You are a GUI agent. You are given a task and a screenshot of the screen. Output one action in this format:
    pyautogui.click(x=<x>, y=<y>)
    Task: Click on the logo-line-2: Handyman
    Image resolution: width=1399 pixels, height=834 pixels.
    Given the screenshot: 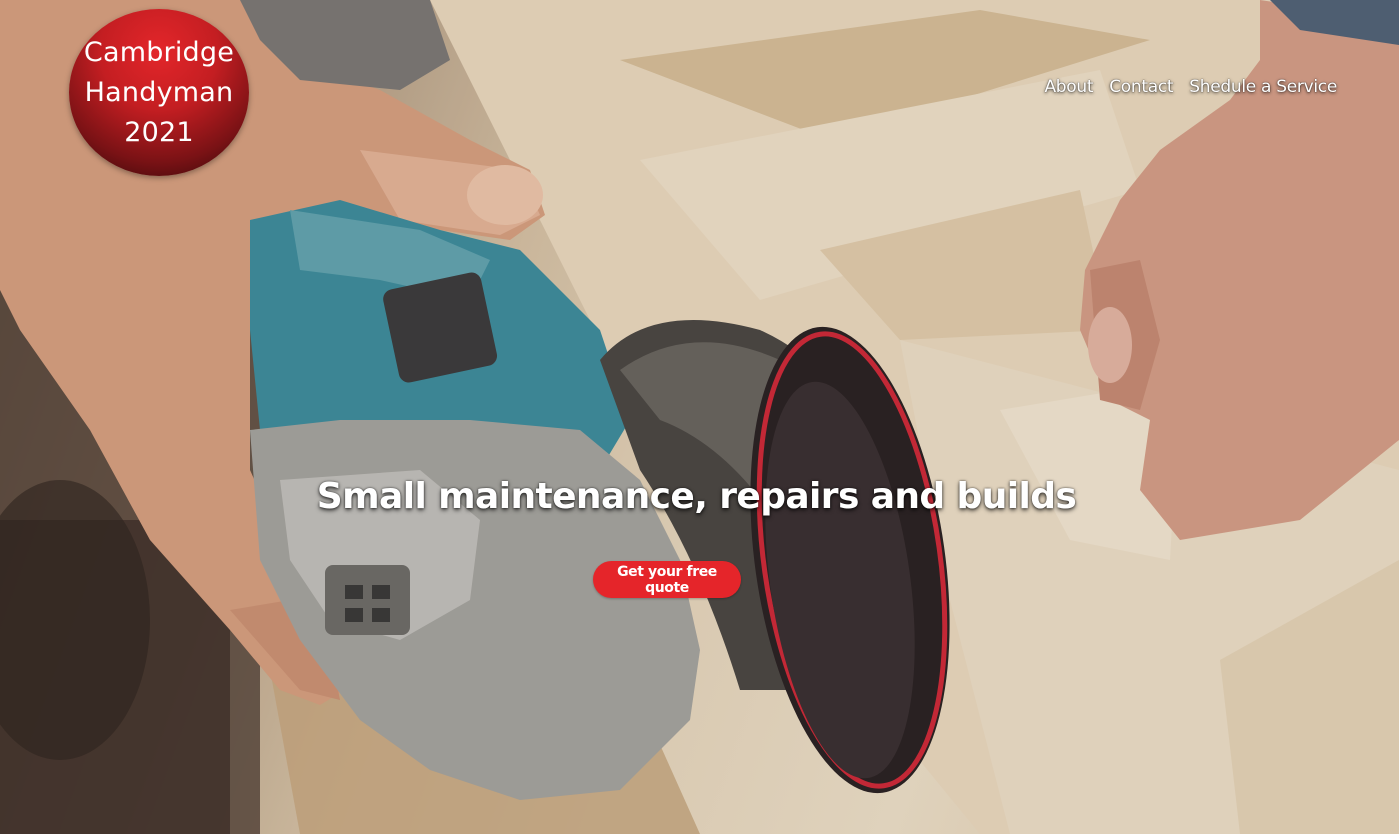 What is the action you would take?
    pyautogui.click(x=159, y=92)
    